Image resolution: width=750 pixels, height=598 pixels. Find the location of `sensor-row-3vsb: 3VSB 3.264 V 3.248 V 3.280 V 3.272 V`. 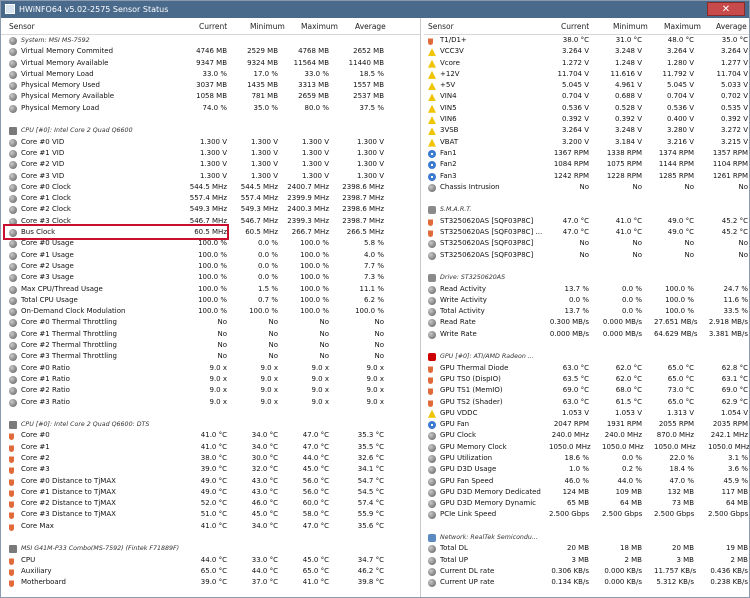

sensor-row-3vsb: 3VSB 3.264 V 3.248 V 3.280 V 3.272 V is located at coordinates (586, 130).